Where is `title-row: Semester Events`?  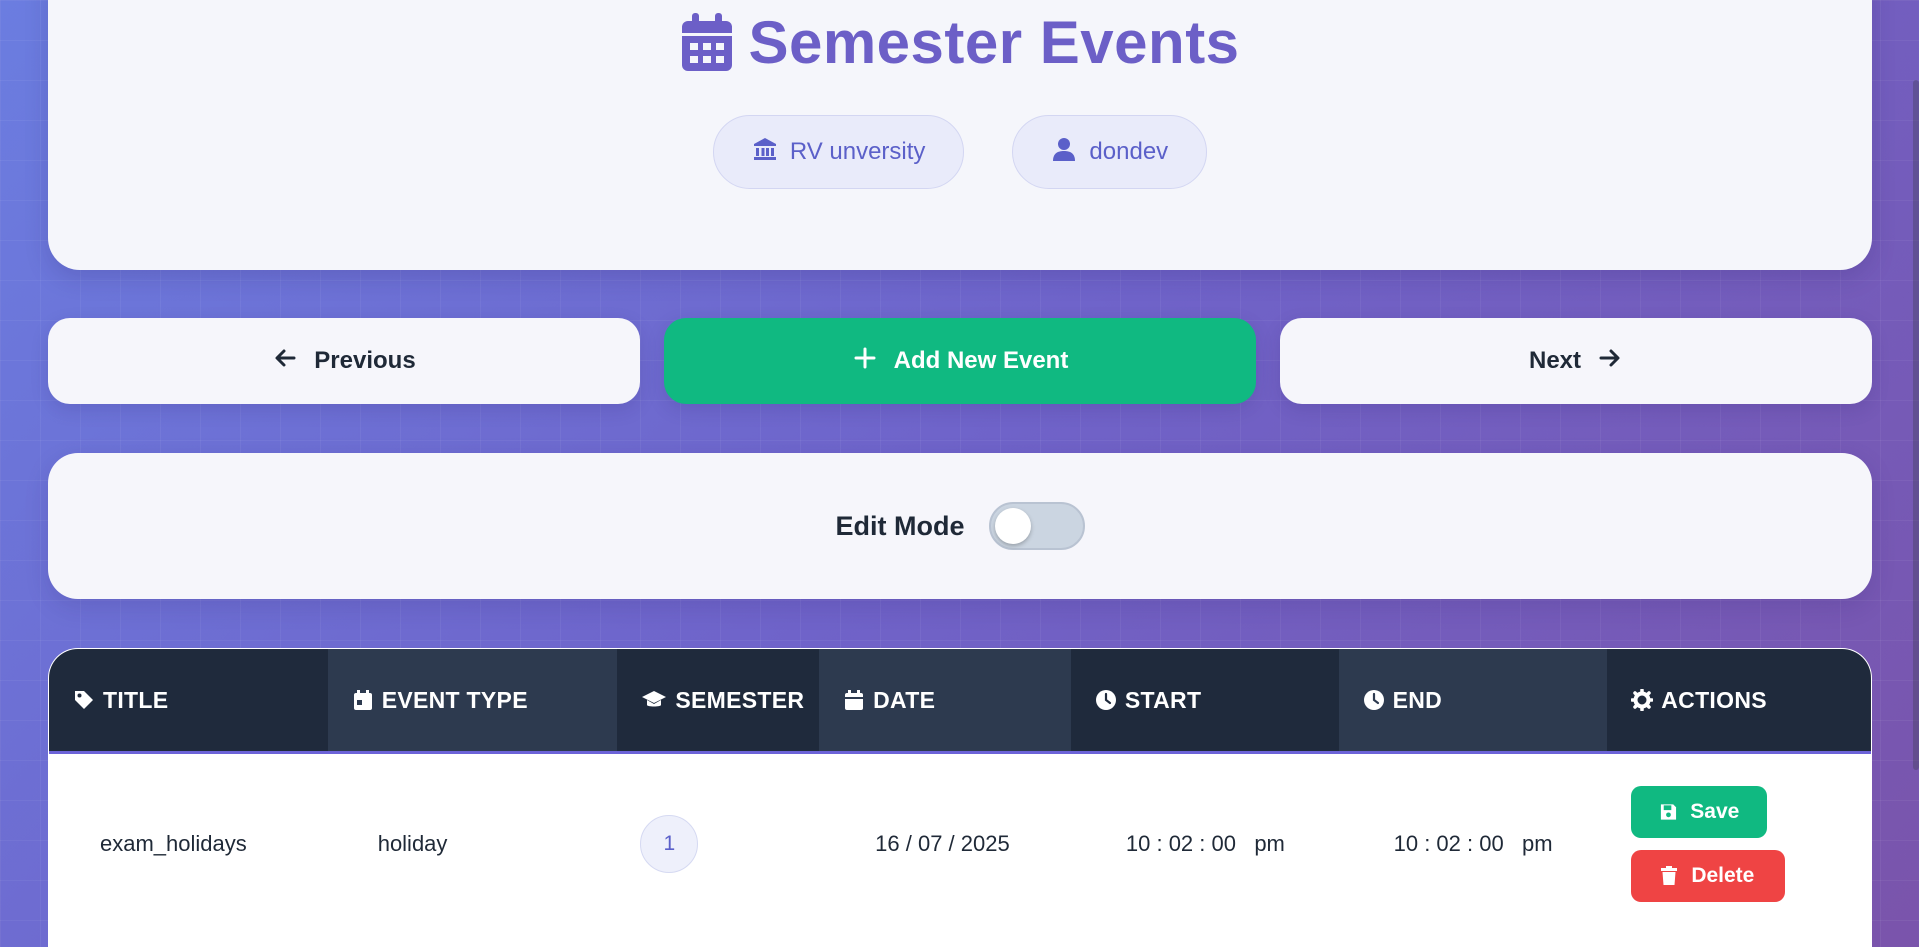 title-row: Semester Events is located at coordinates (960, 42).